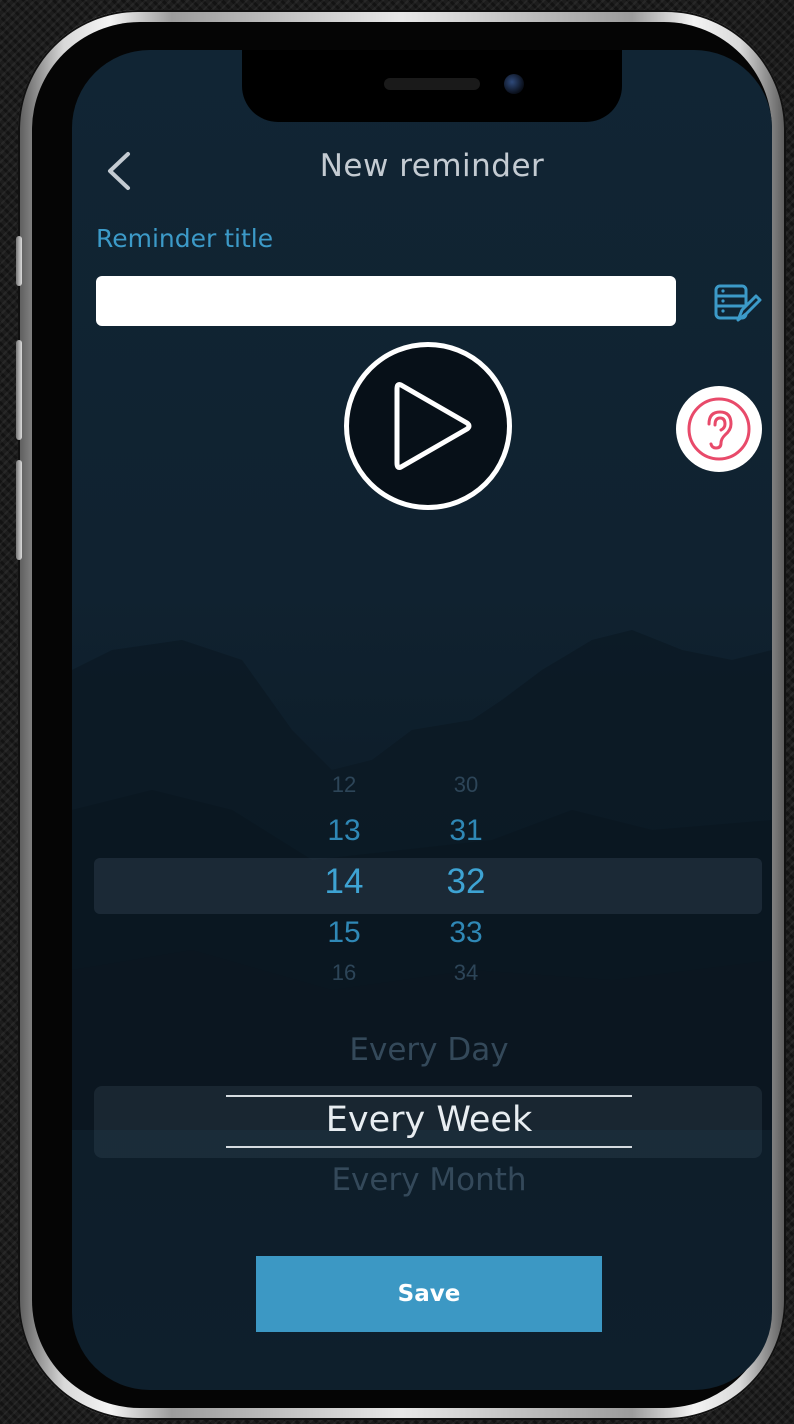  I want to click on minute-option: 33, so click(466, 933).